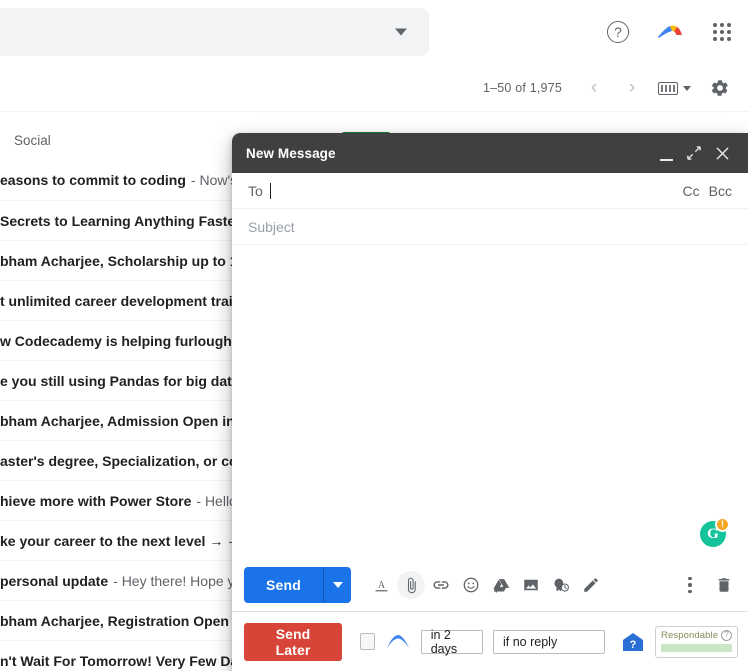 This screenshot has width=748, height=671. Describe the element at coordinates (632, 88) in the screenshot. I see `next-page-button: ›` at that location.